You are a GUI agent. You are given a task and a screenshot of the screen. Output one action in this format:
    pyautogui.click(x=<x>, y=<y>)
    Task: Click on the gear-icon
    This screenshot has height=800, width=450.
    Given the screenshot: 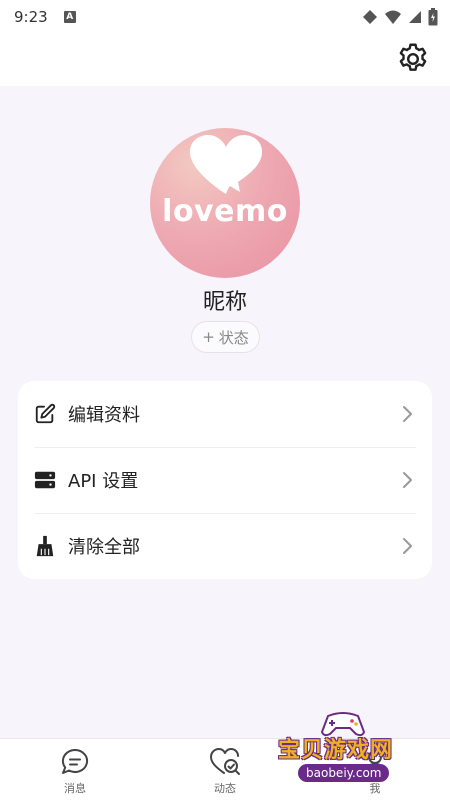 What is the action you would take?
    pyautogui.click(x=413, y=57)
    